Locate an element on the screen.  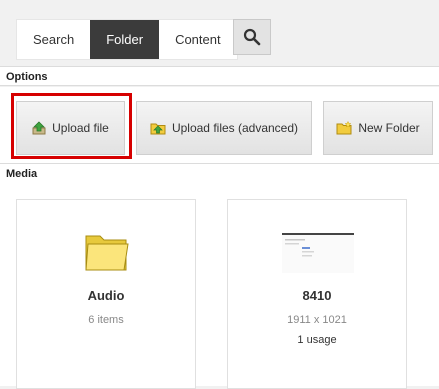
tab-search: Search is located at coordinates (53, 39).